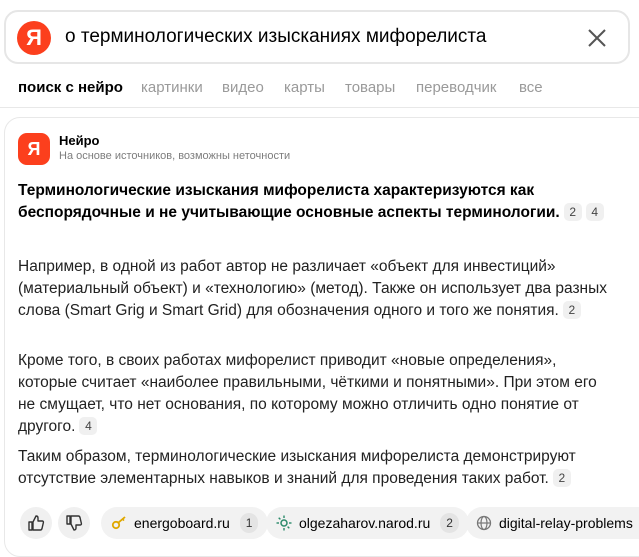 Image resolution: width=639 pixels, height=557 pixels. I want to click on source-count: 1, so click(249, 523).